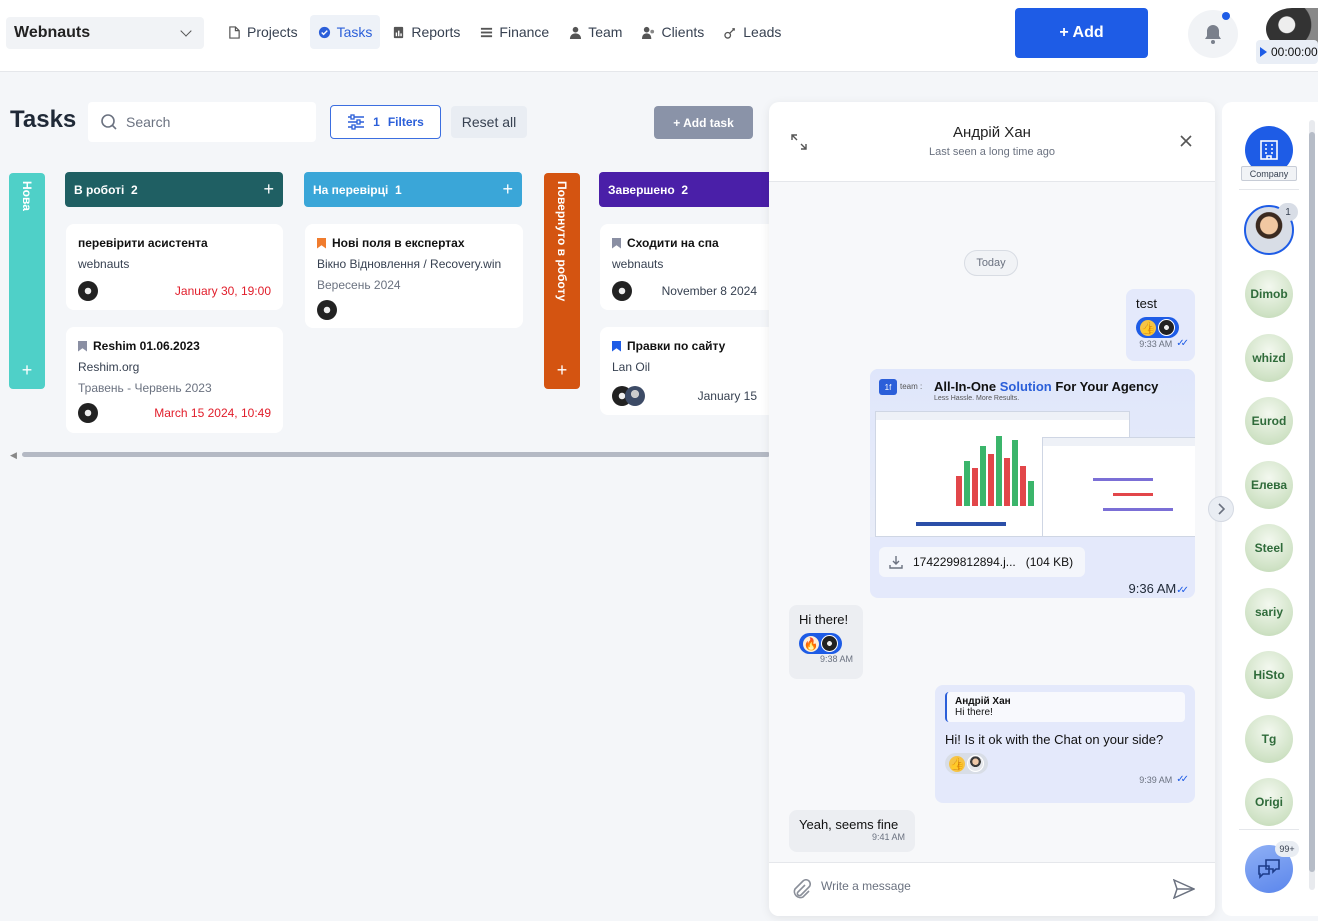 The width and height of the screenshot is (1318, 921). What do you see at coordinates (1287, 849) in the screenshot?
I see `unread-chats-badge: 99+` at bounding box center [1287, 849].